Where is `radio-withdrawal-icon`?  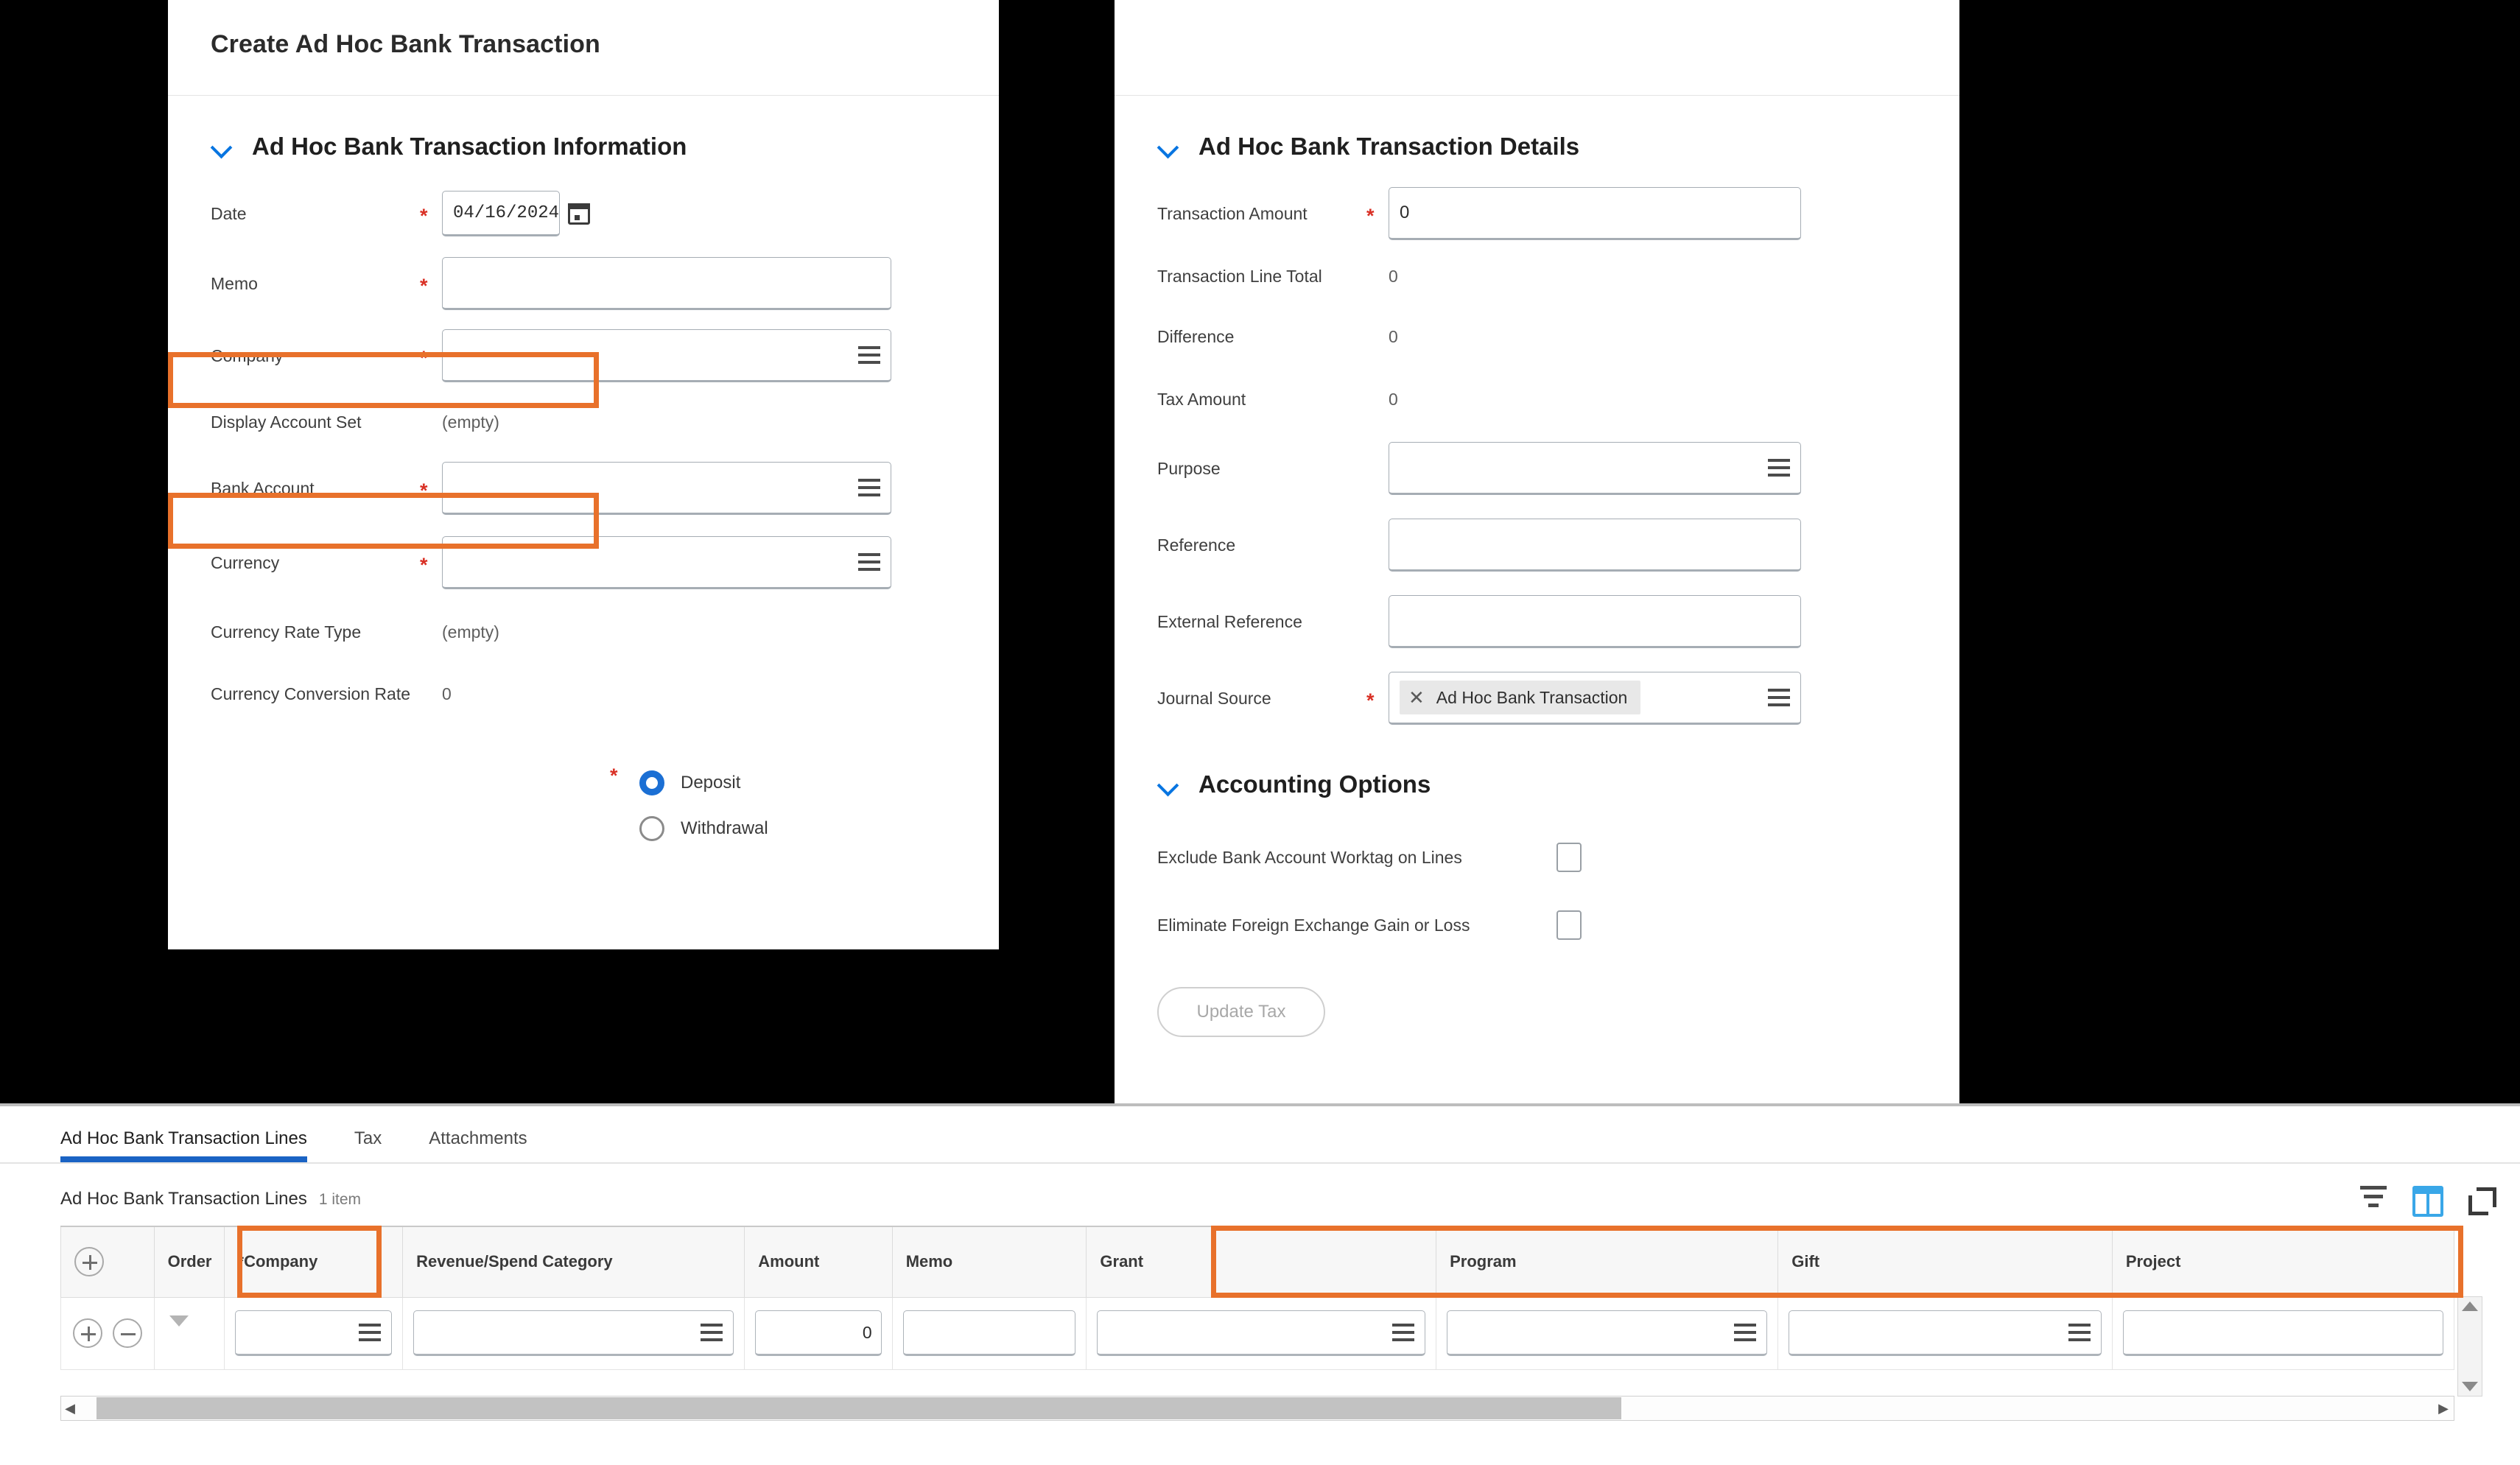
radio-withdrawal-icon is located at coordinates (651, 828).